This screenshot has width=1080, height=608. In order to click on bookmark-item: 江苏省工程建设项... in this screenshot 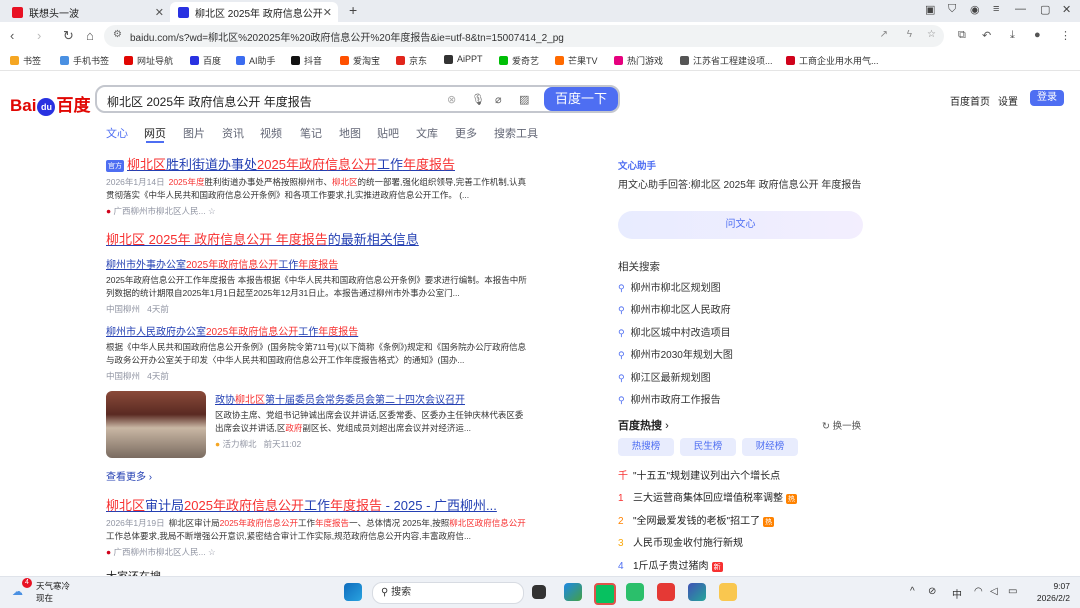, I will do `click(726, 60)`.